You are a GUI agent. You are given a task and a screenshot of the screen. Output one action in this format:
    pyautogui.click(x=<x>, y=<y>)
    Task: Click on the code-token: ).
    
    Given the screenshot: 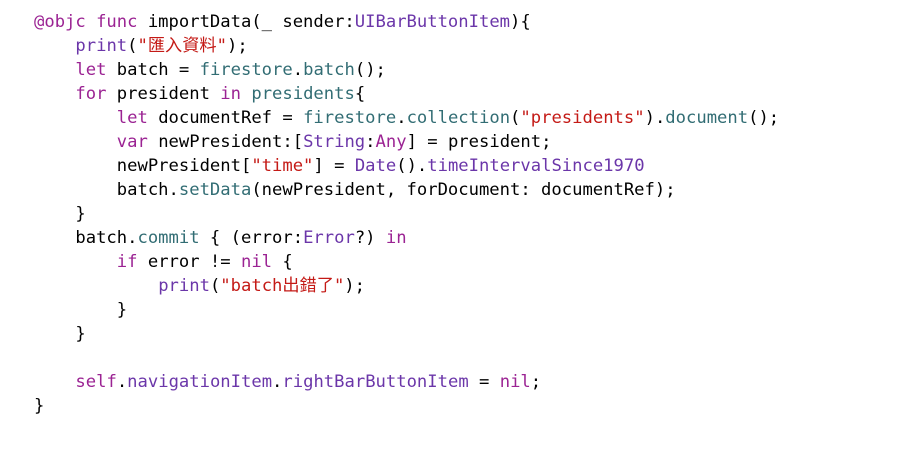 What is the action you would take?
    pyautogui.click(x=655, y=118)
    